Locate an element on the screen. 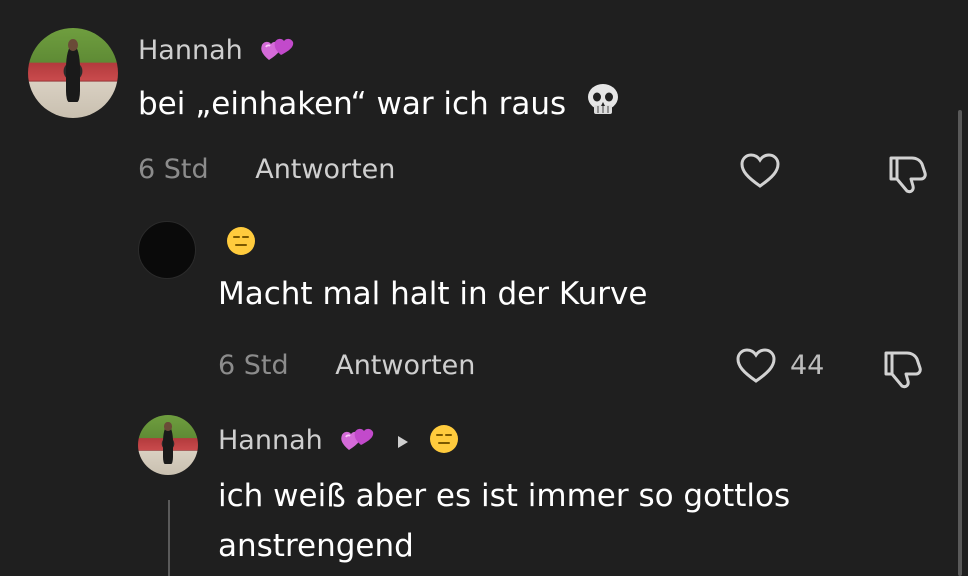 The width and height of the screenshot is (968, 576). like-count: 44 is located at coordinates (807, 365).